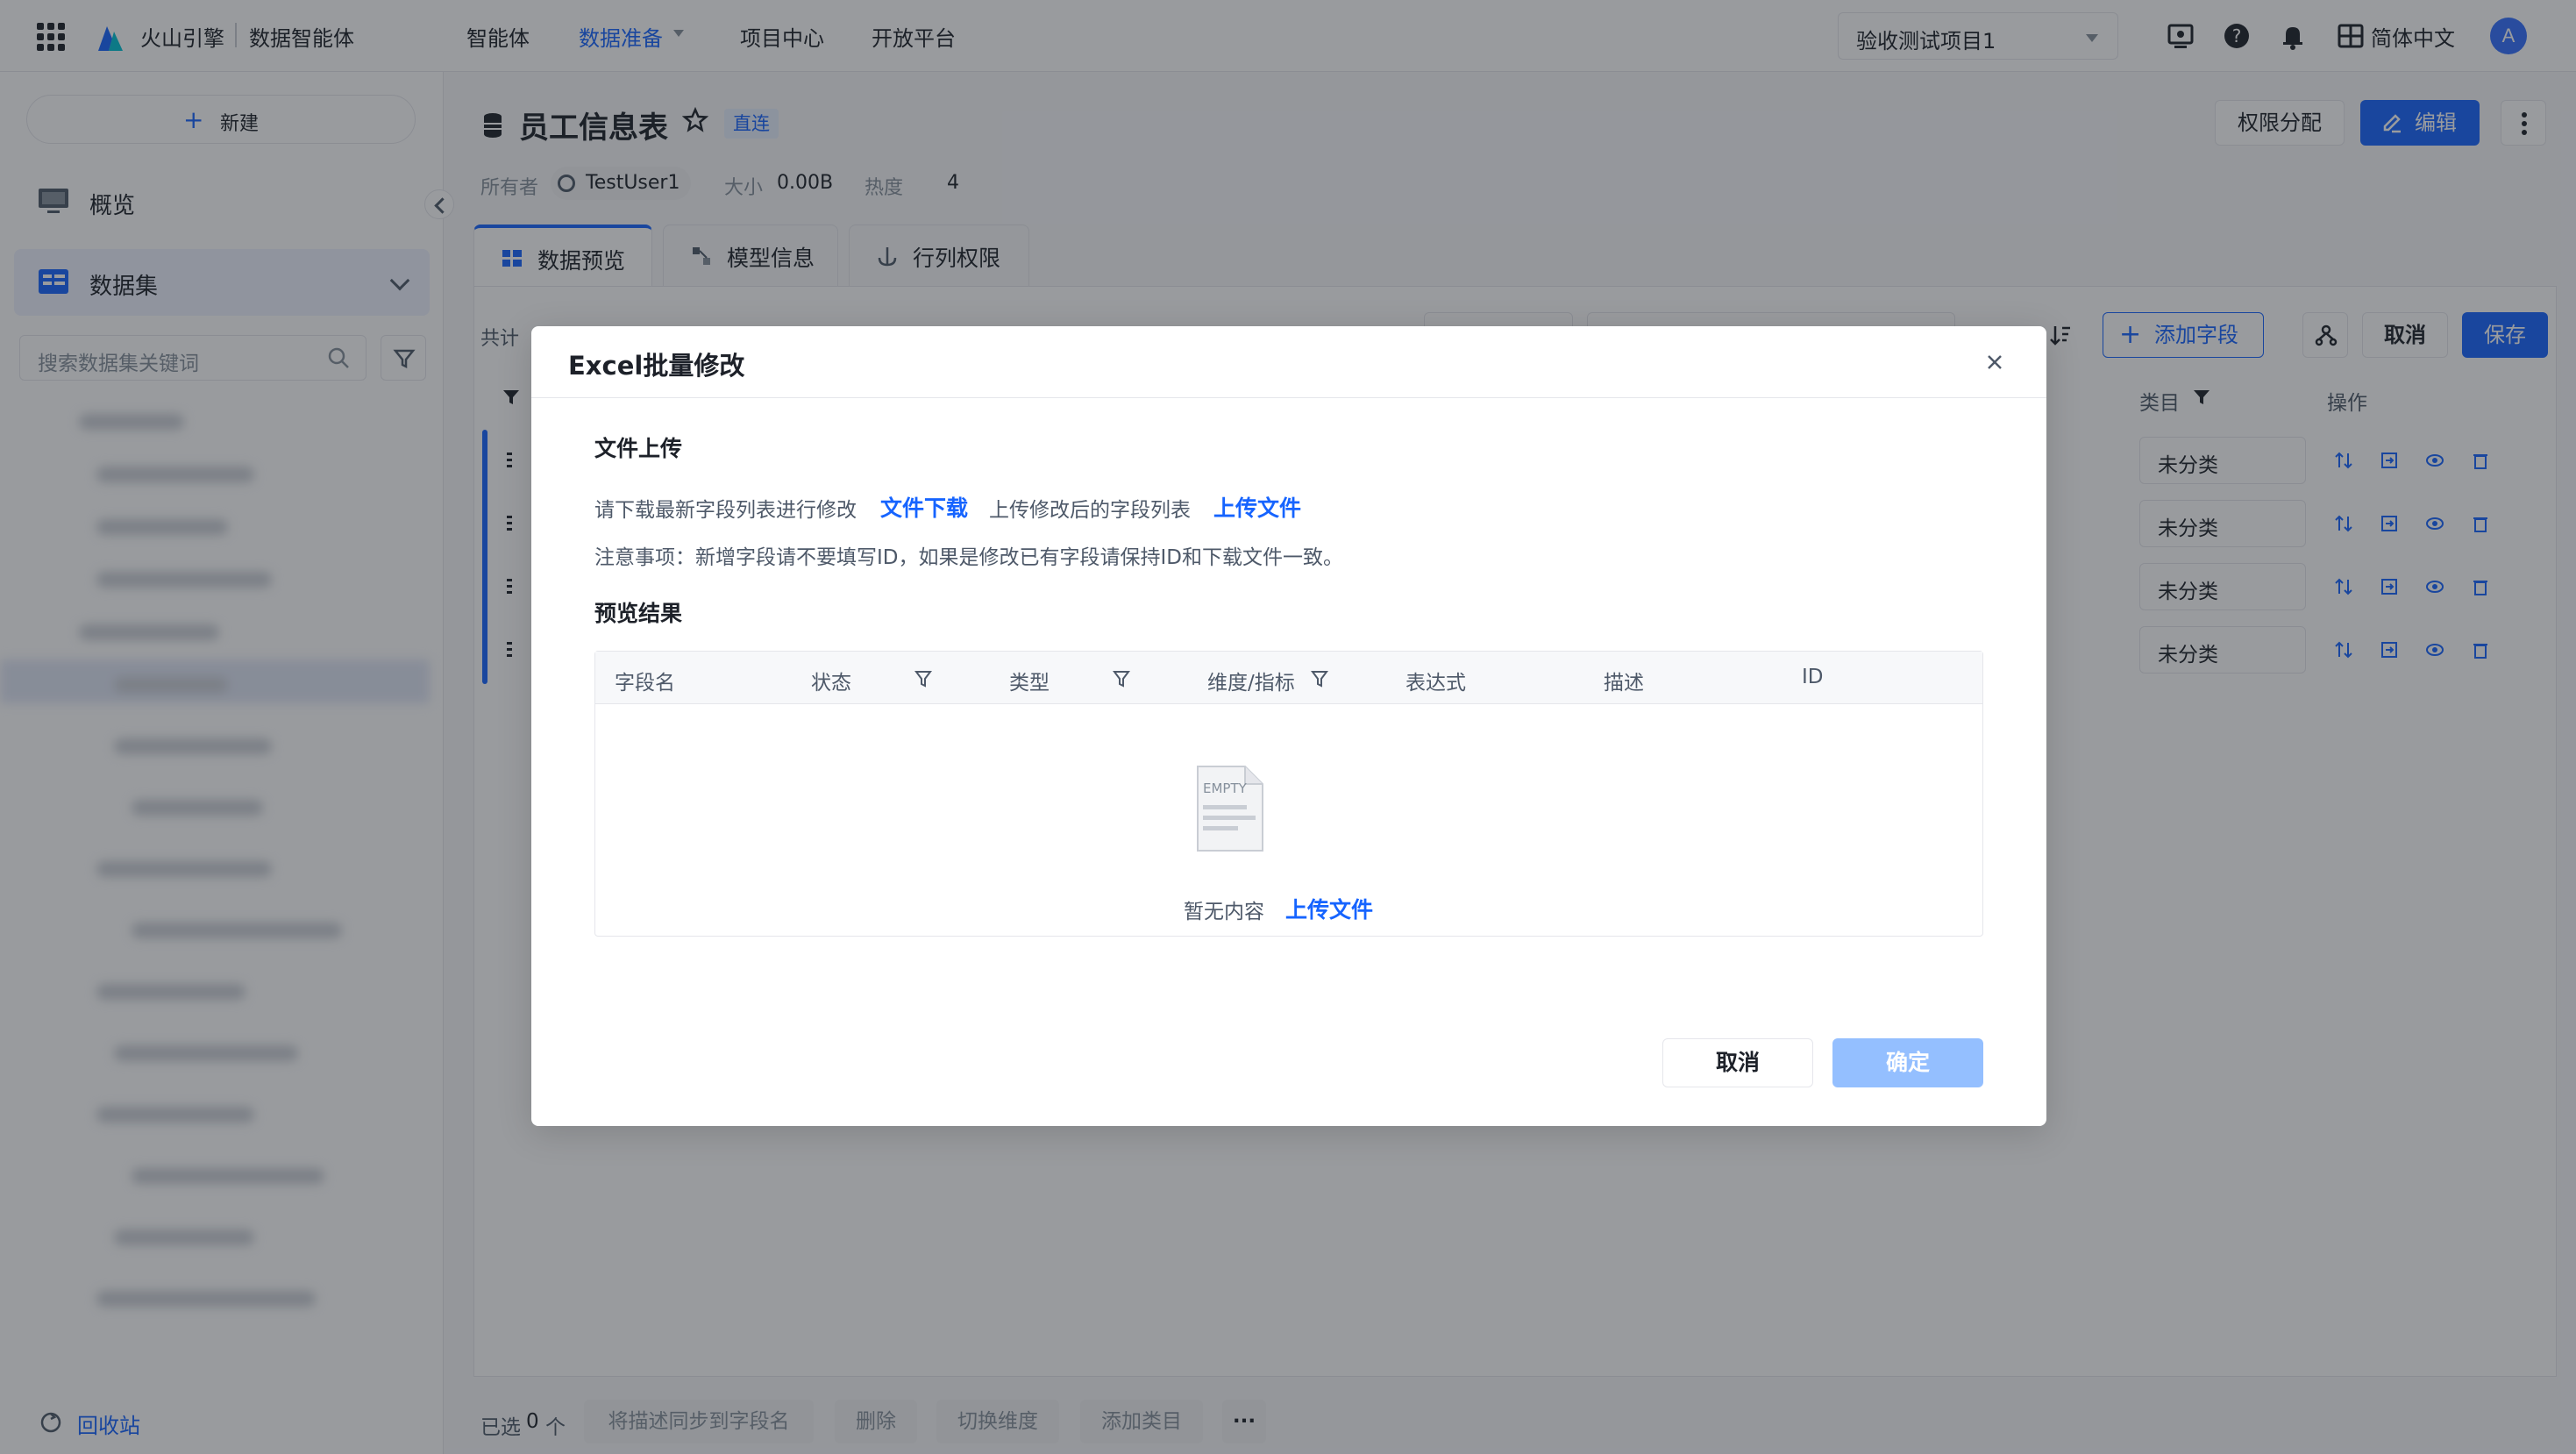  Describe the element at coordinates (1329, 909) in the screenshot. I see `empty-upload-link: 上传文件` at that location.